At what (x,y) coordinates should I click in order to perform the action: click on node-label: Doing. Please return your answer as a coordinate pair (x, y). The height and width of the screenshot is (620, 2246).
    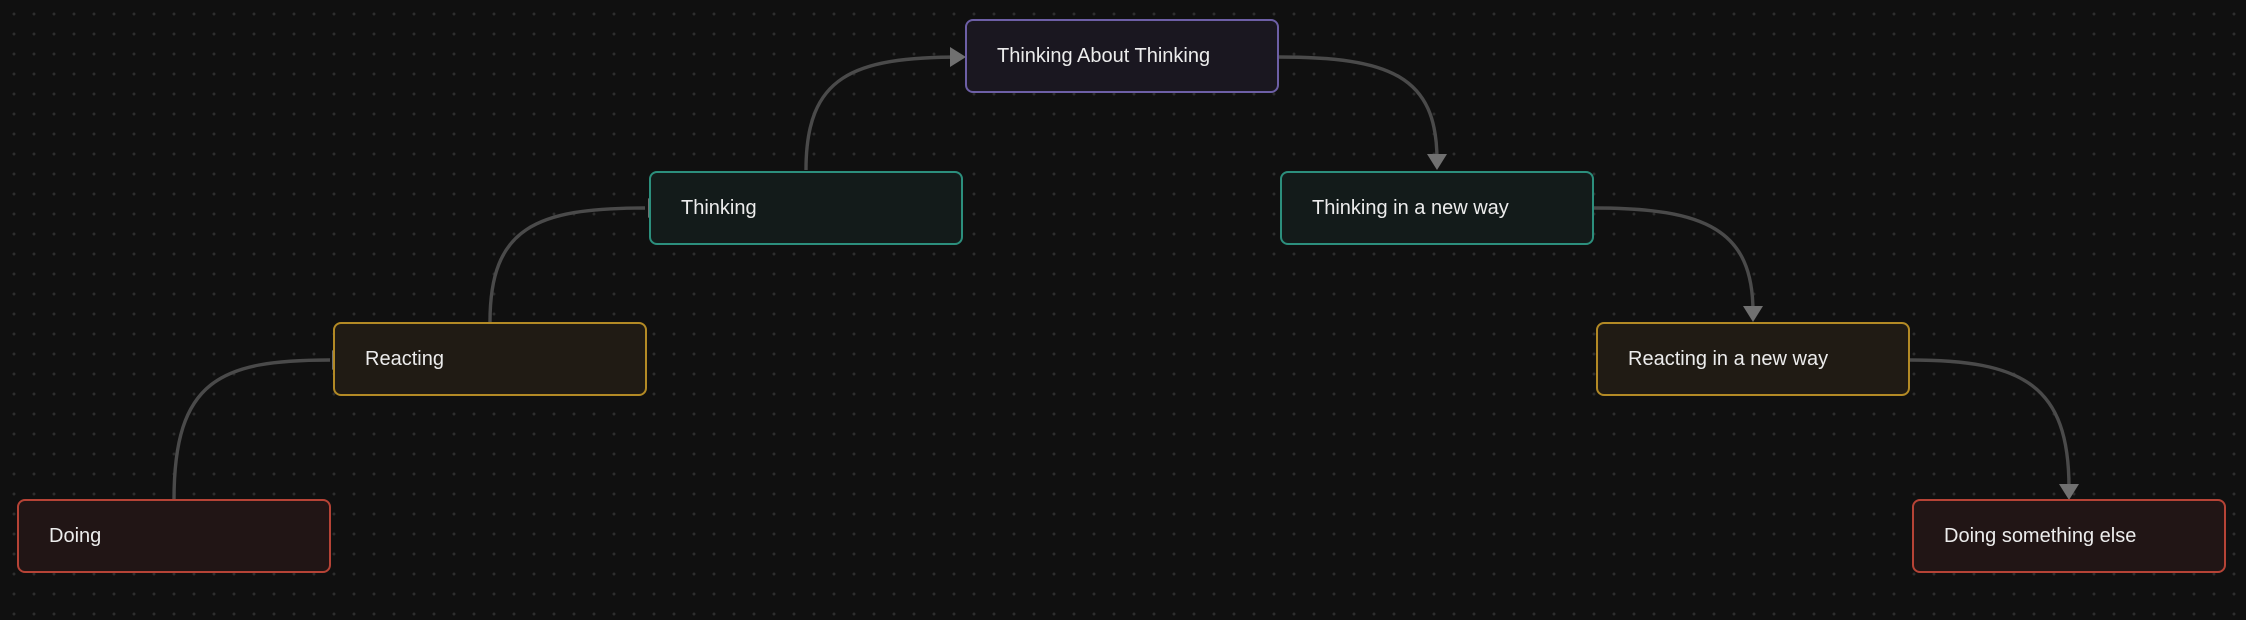
    Looking at the image, I should click on (75, 535).